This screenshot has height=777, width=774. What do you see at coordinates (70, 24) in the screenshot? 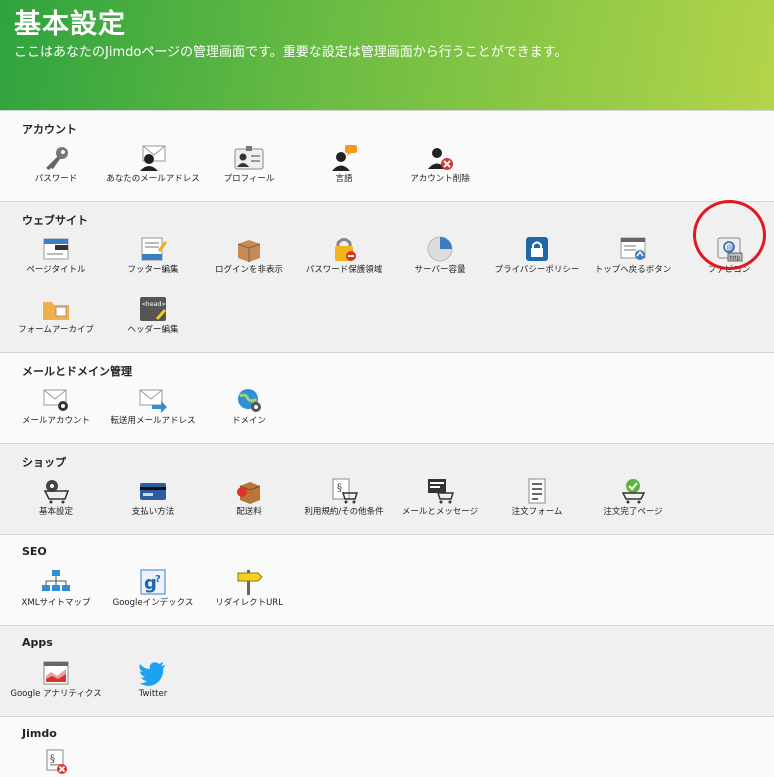
I see `page-title: 基本設定` at bounding box center [70, 24].